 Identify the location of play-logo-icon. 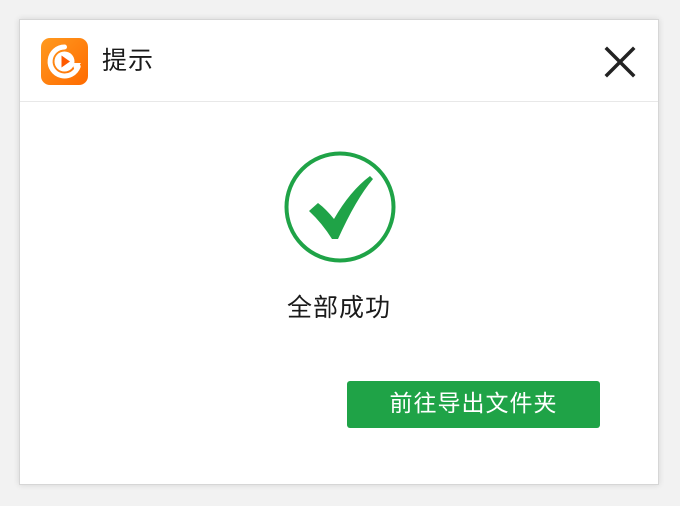
(64, 61).